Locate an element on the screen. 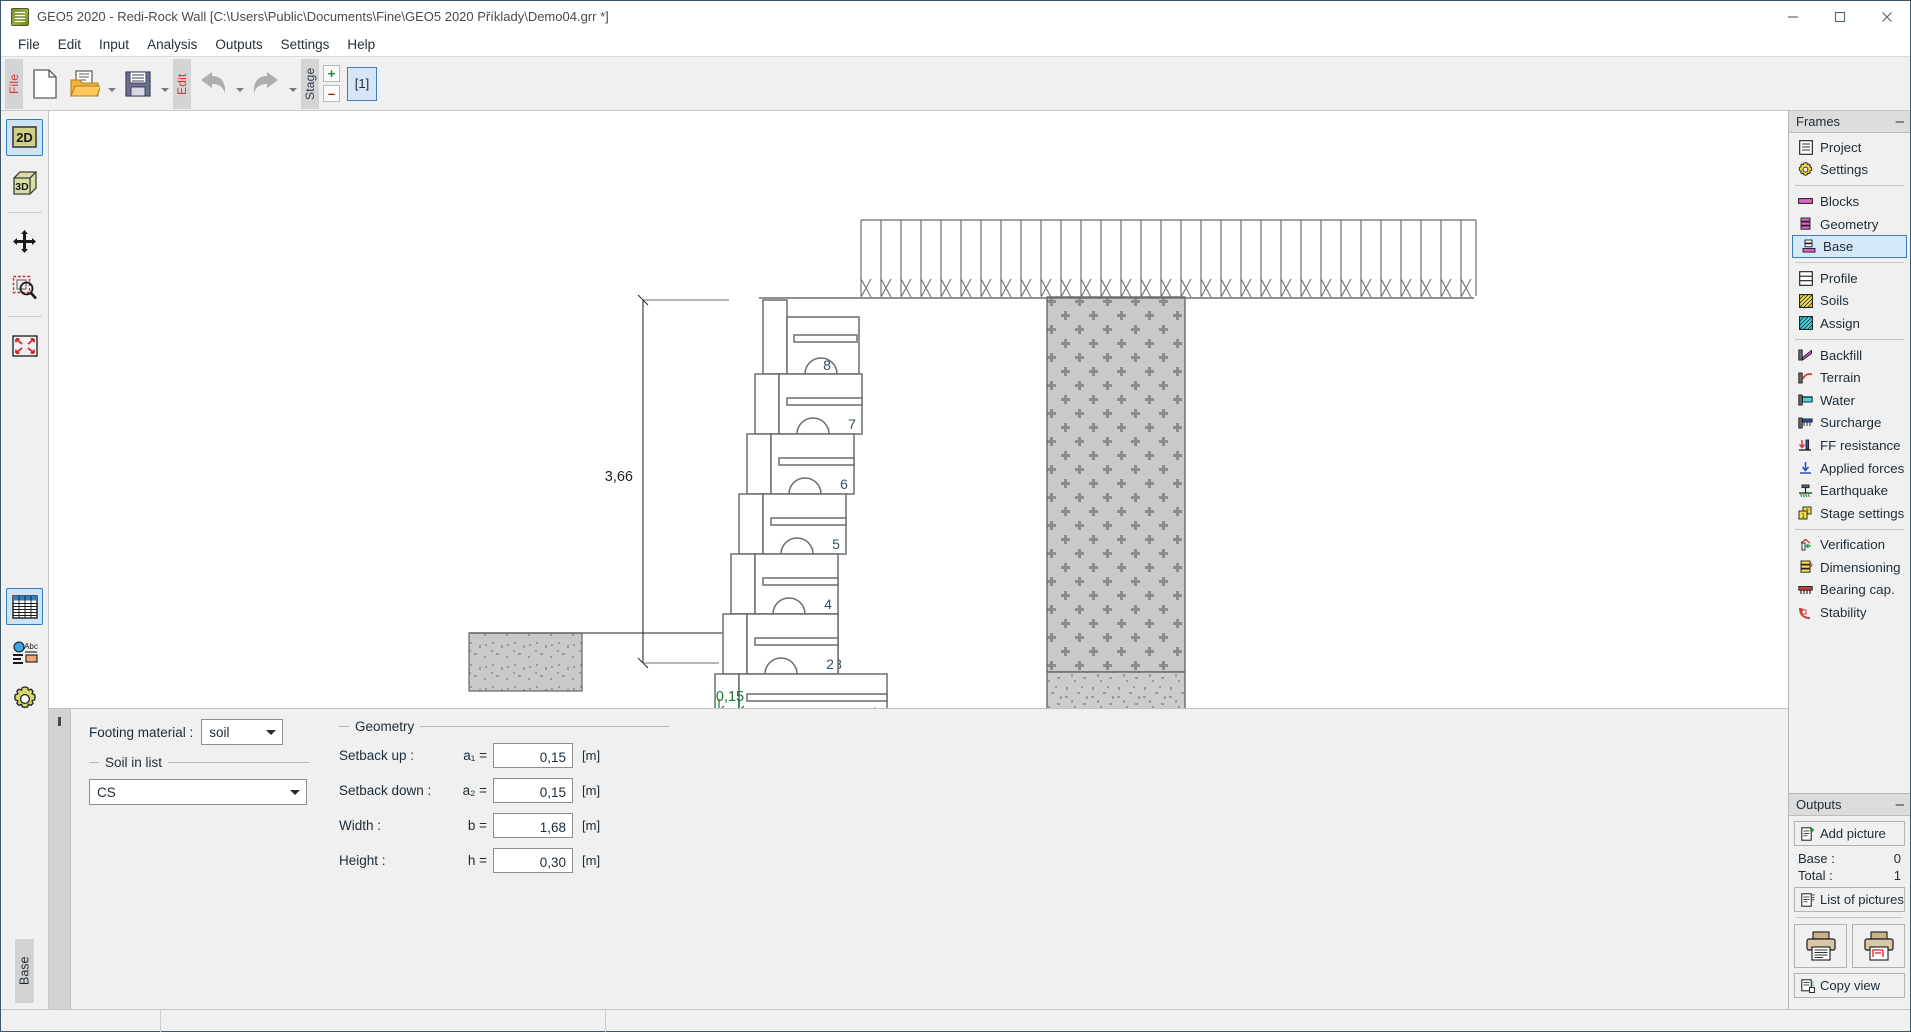  frames-minimize-button: – is located at coordinates (1900, 121).